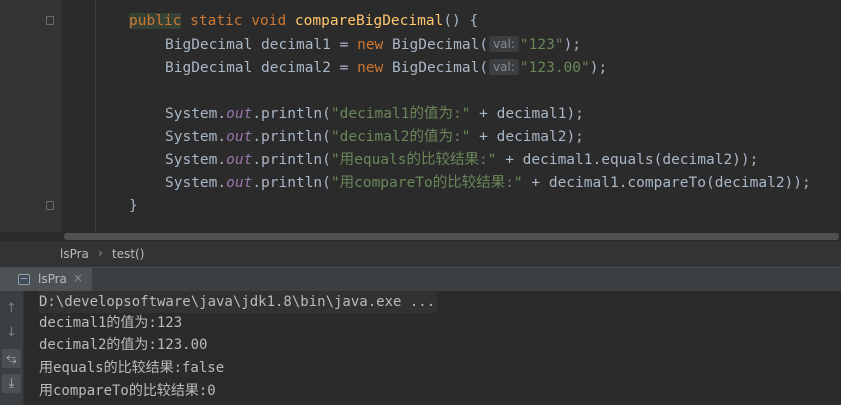 The width and height of the screenshot is (841, 405). I want to click on breadcrumb: lsPra › test(), so click(420, 254).